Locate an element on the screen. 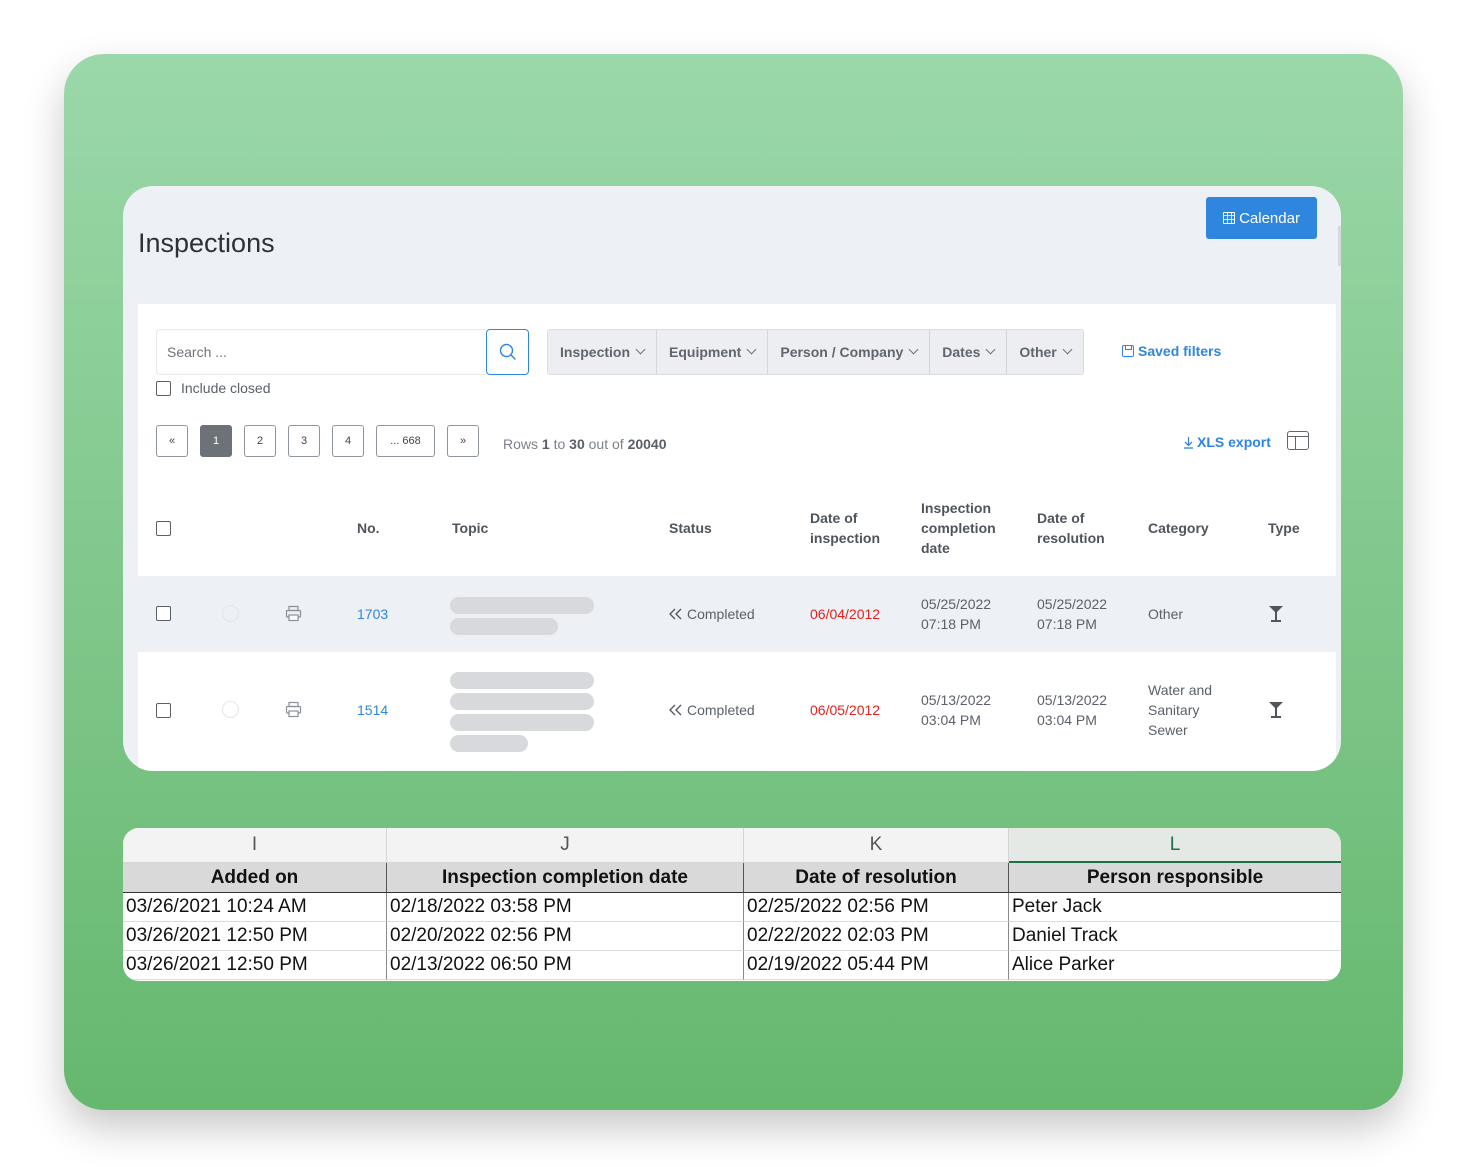 This screenshot has height=1167, width=1470. rows-info-prefix: Rows is located at coordinates (521, 444).